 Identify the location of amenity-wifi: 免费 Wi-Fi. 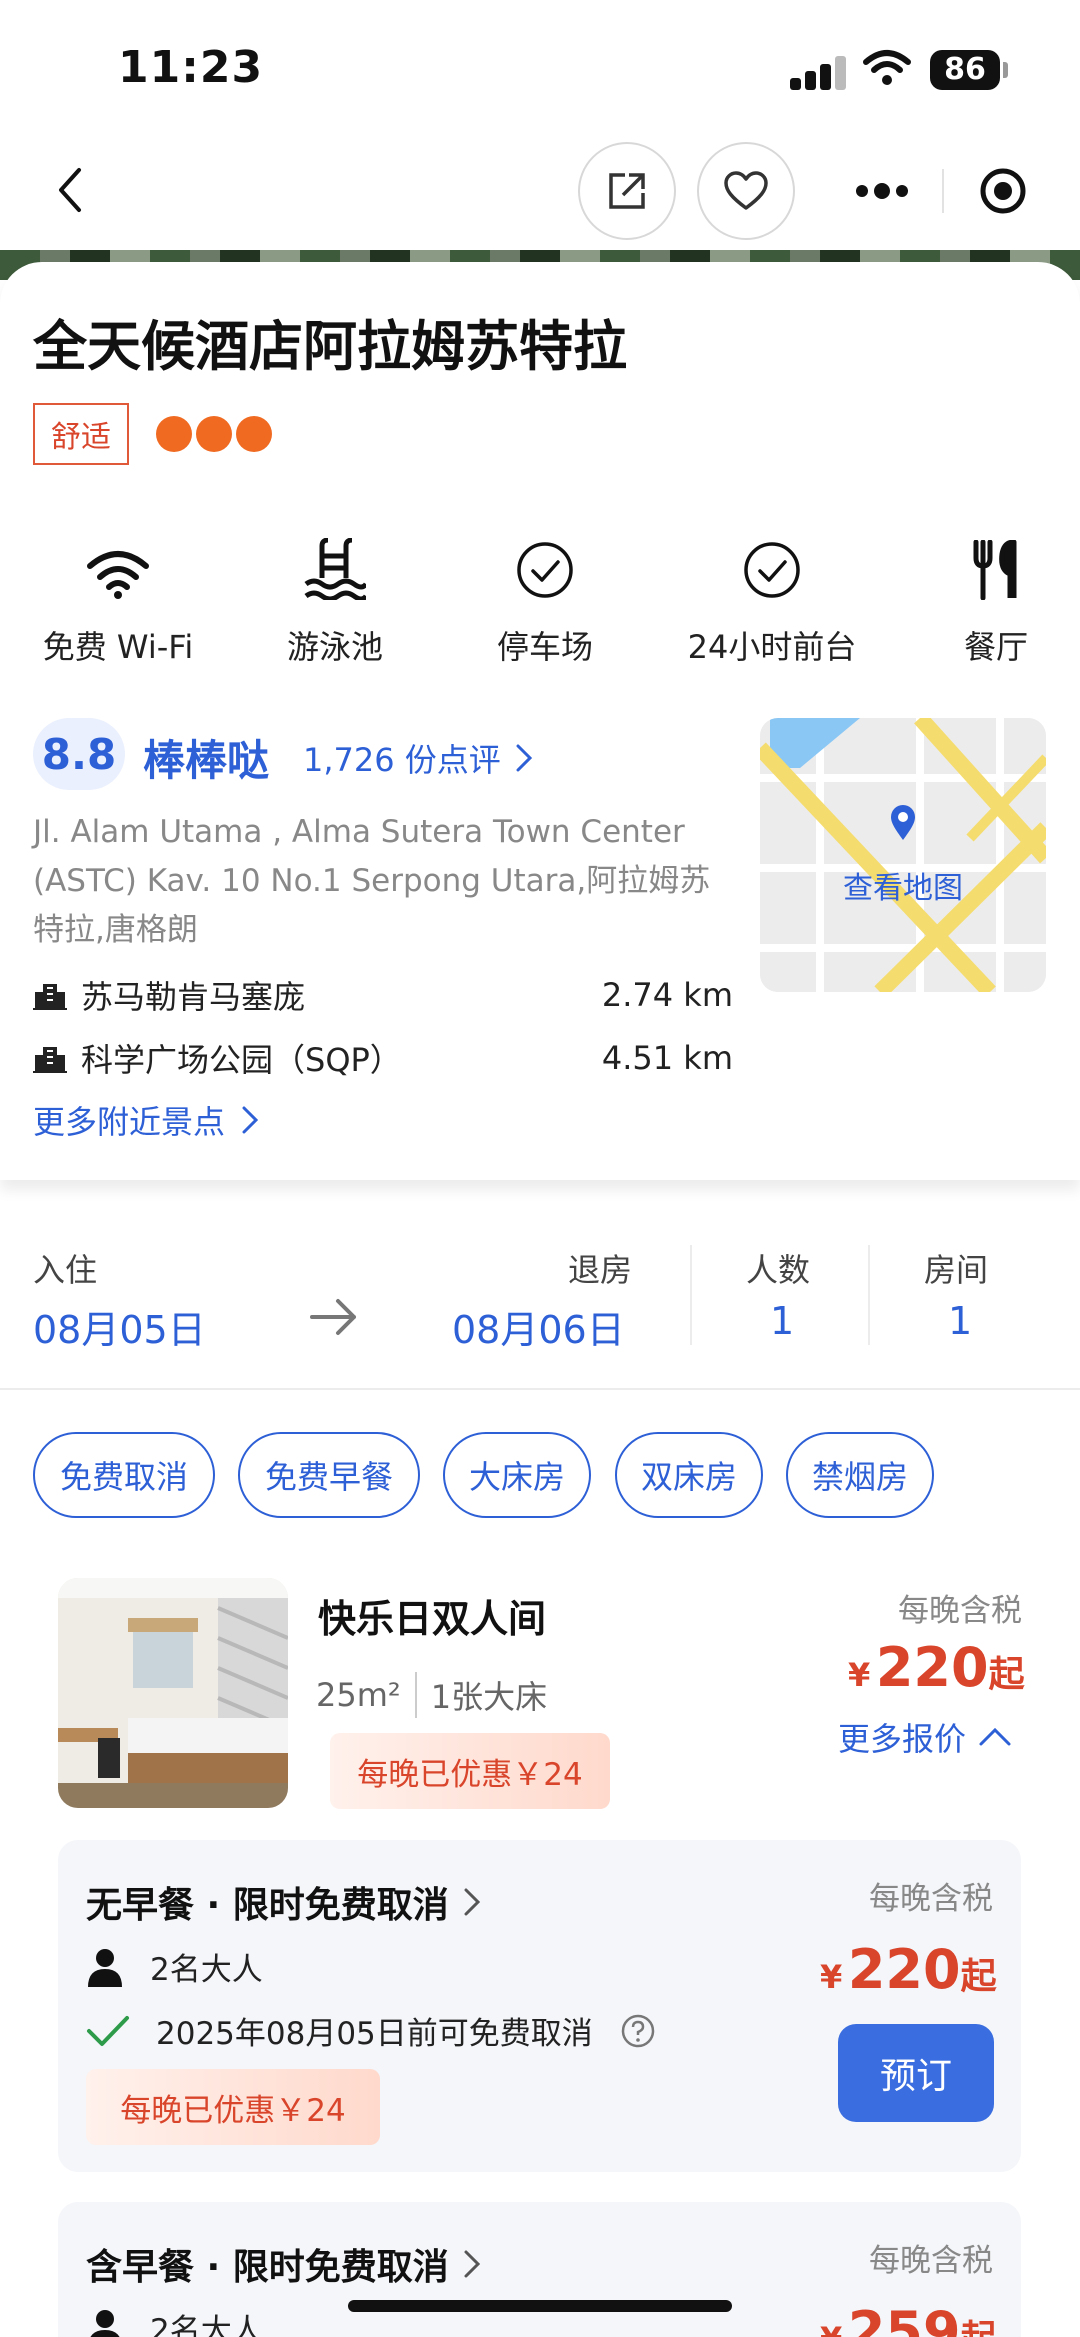
(118, 599).